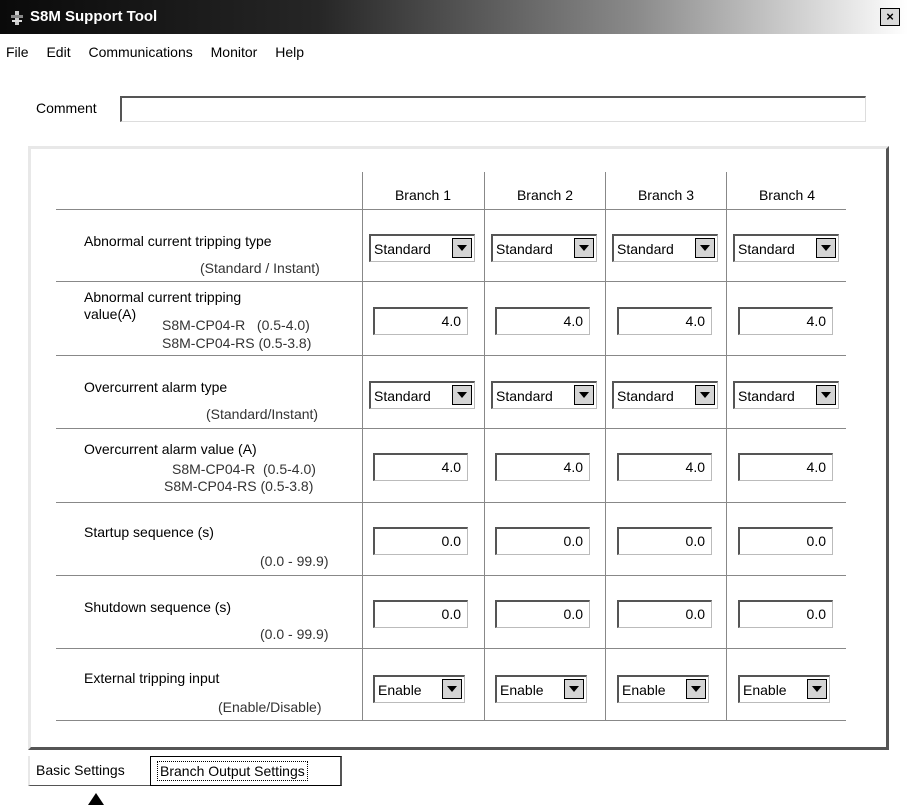  I want to click on abn-type-select-1: Standard, so click(422, 248).